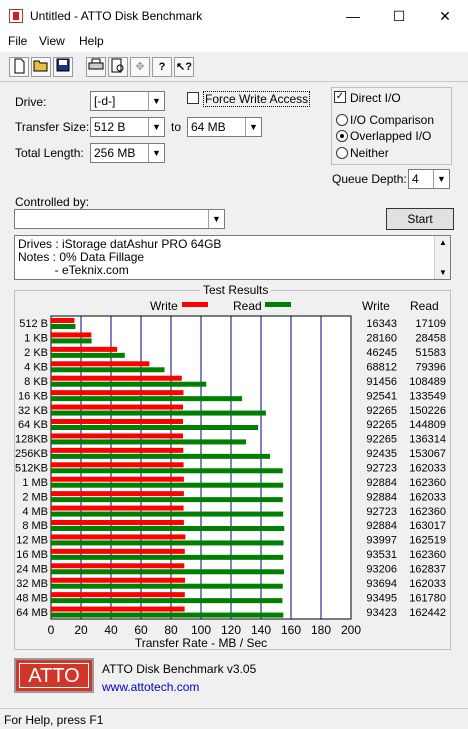 This screenshot has height=729, width=468. I want to click on read-column-header: Read, so click(424, 306).